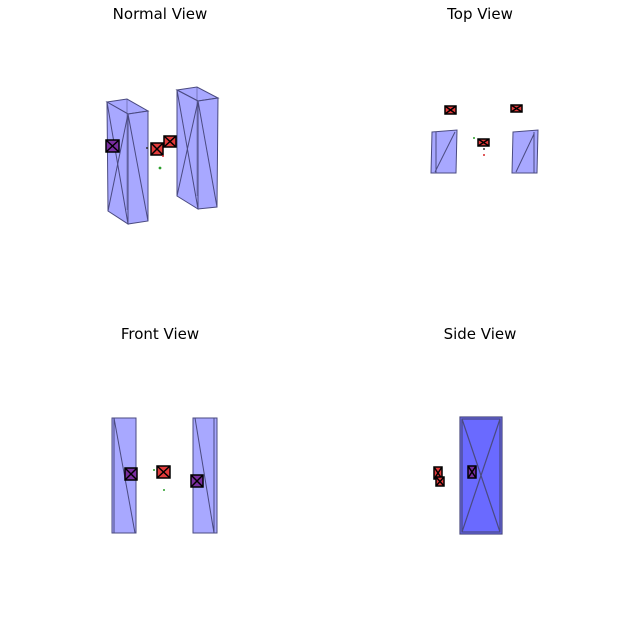 The height and width of the screenshot is (640, 640). Describe the element at coordinates (472, 472) in the screenshot. I see `marker-side-center-purple` at that location.